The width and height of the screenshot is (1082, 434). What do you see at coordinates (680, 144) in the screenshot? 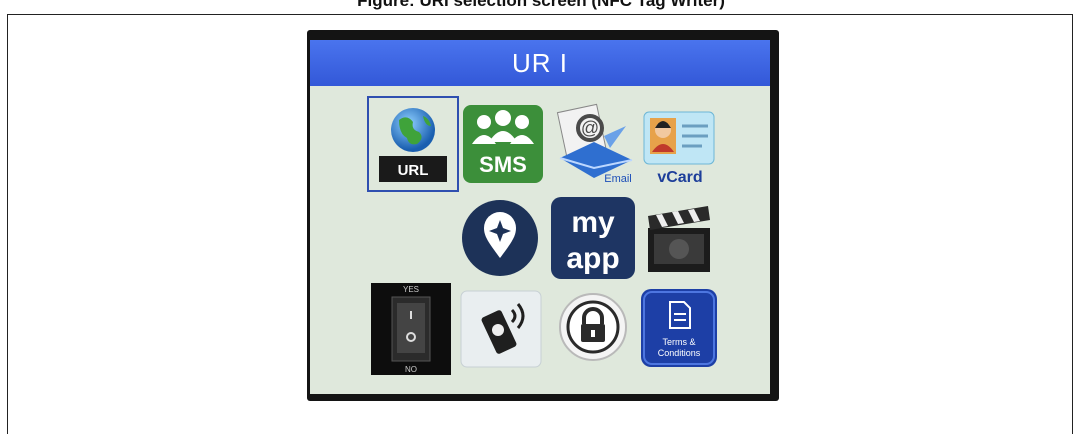
I see `vcard-icon: vCard` at bounding box center [680, 144].